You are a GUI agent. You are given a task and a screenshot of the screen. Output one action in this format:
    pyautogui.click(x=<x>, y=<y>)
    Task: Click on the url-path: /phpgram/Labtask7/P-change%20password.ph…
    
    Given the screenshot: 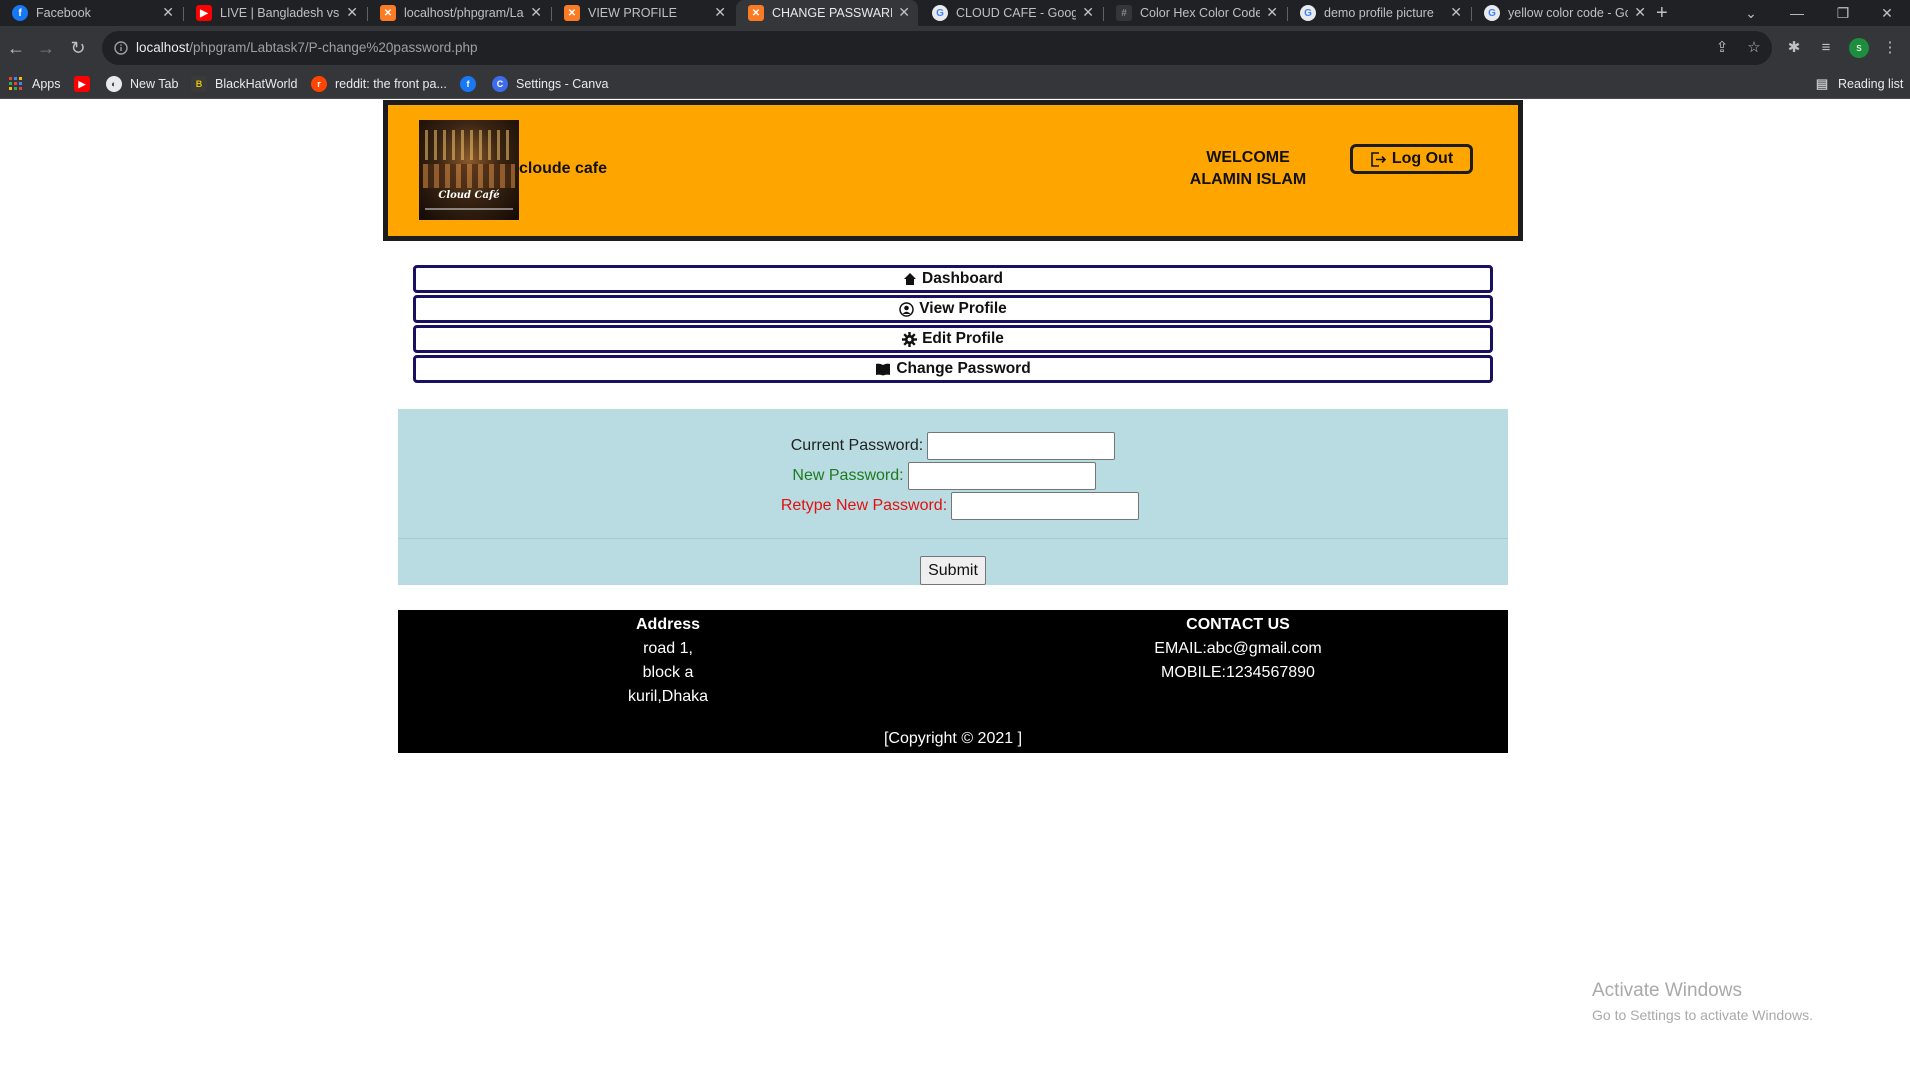 What is the action you would take?
    pyautogui.click(x=333, y=47)
    